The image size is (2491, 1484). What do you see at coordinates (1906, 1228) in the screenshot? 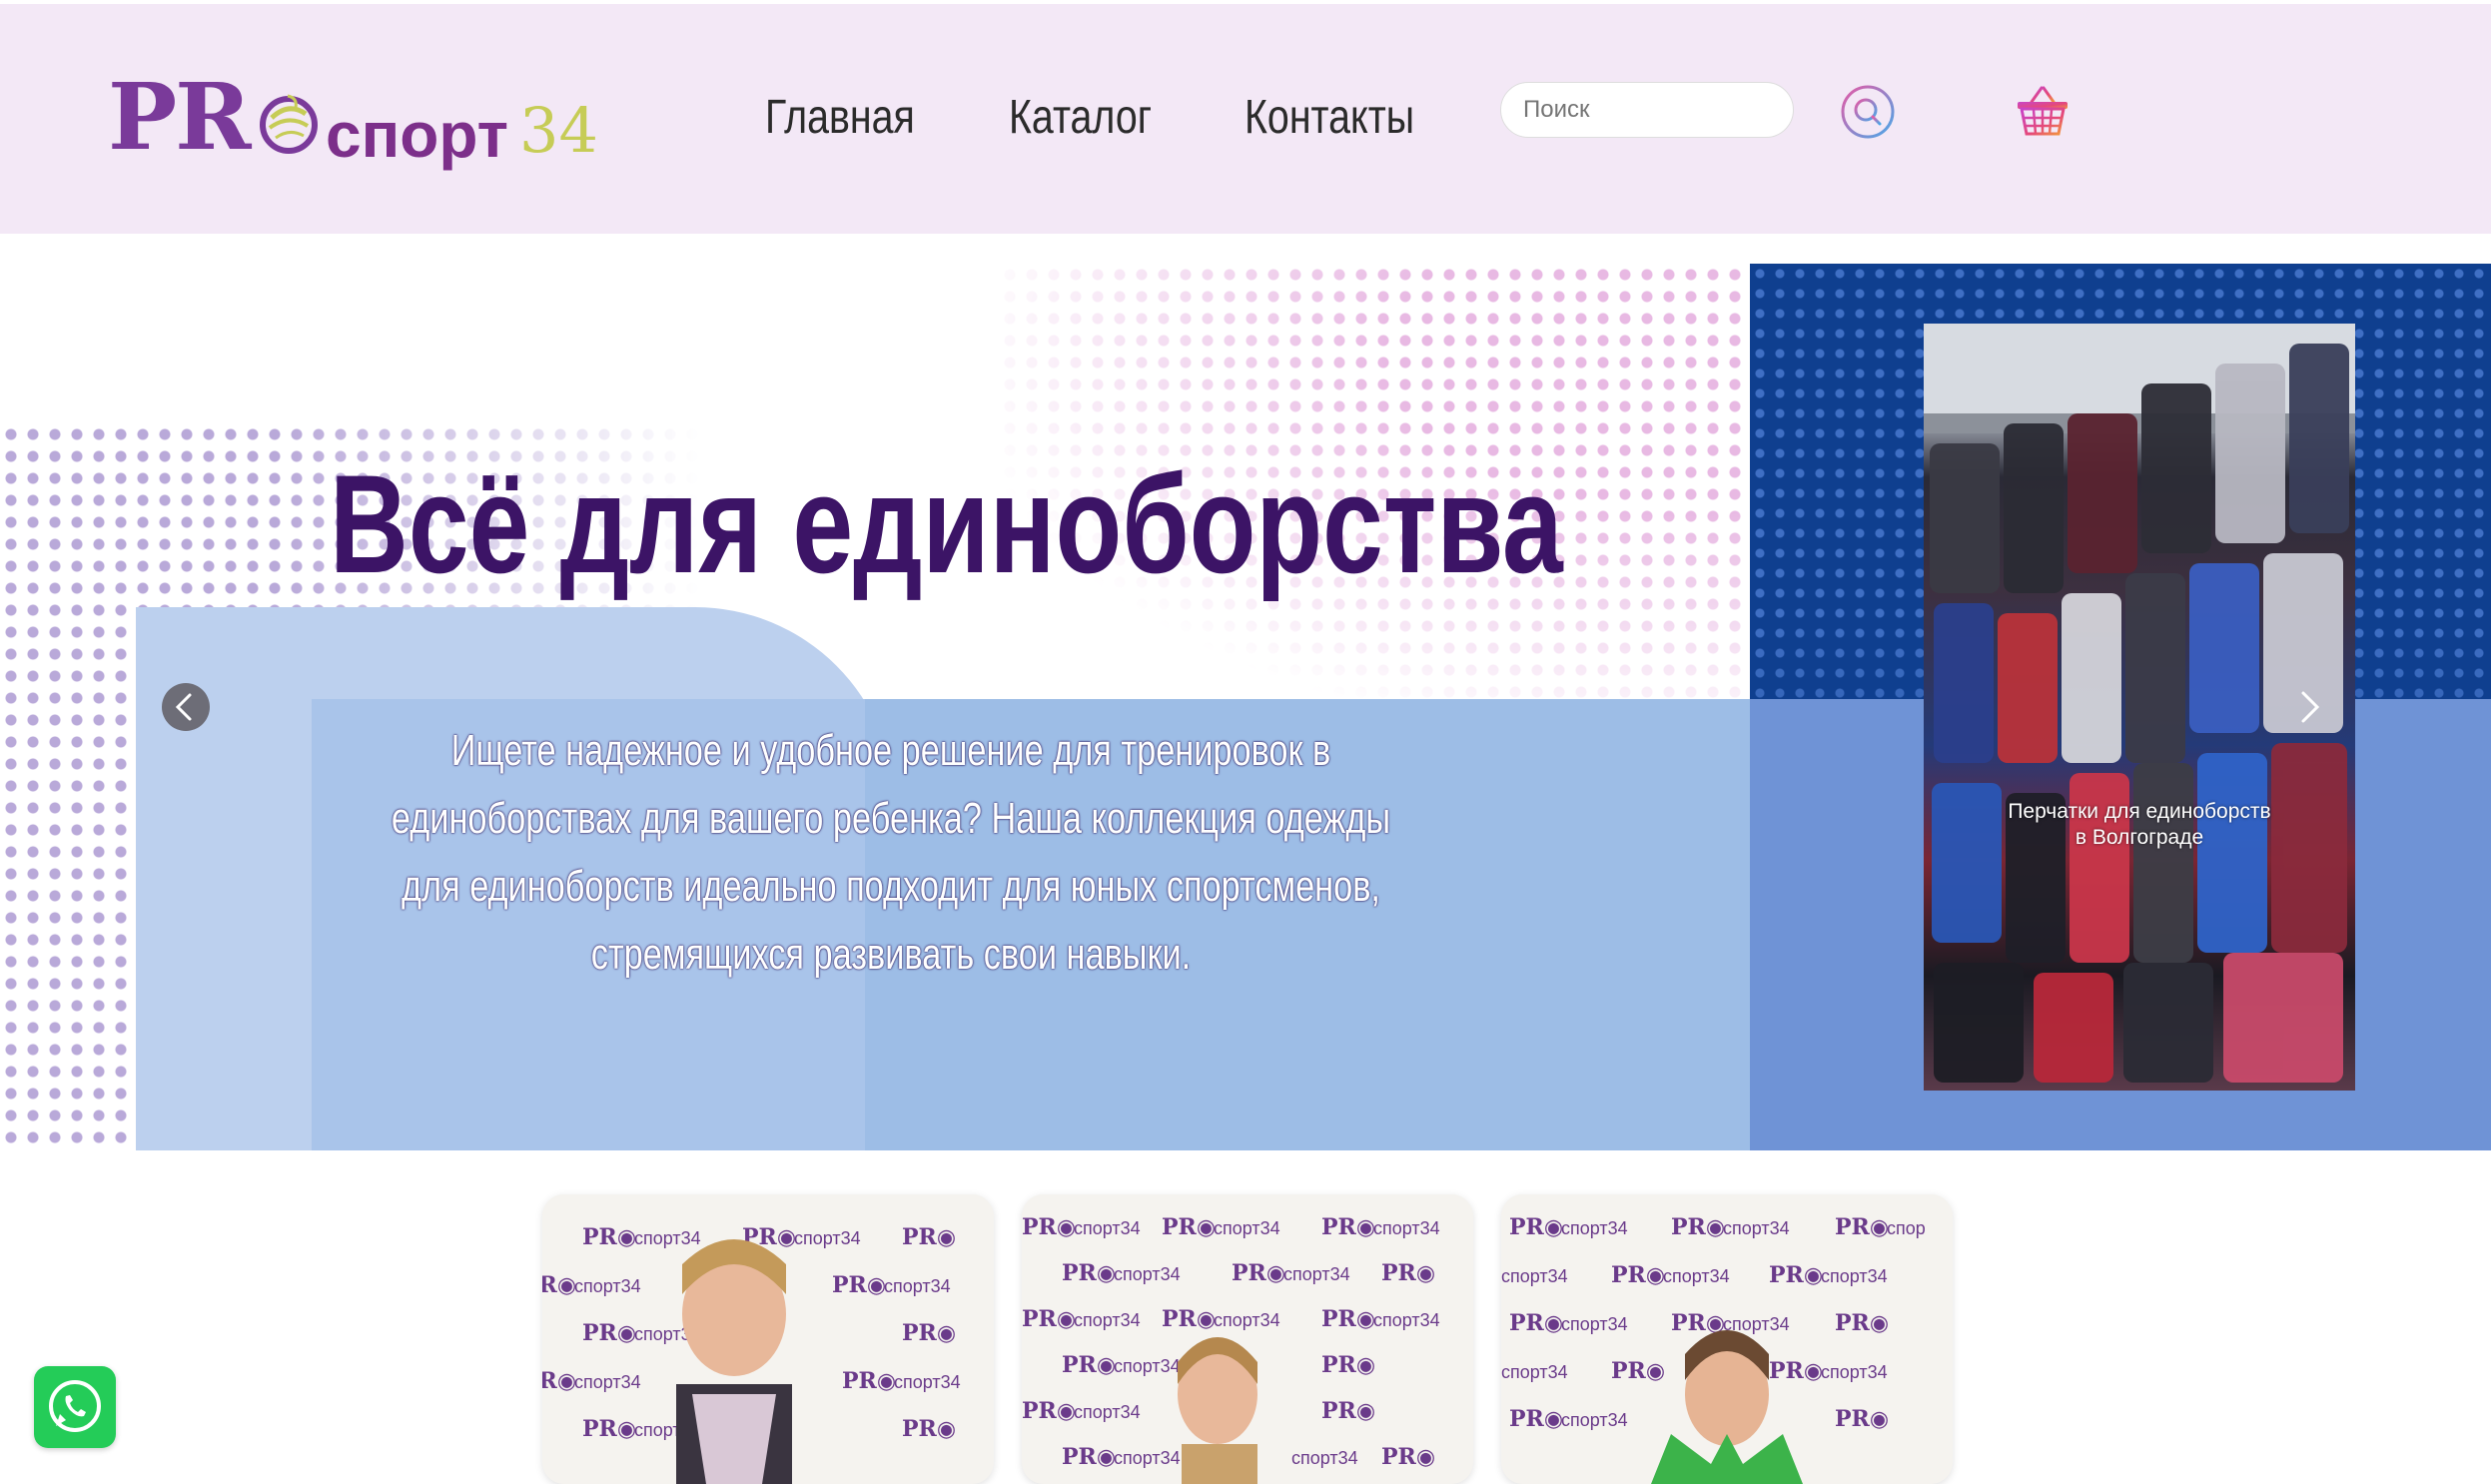
I see `svg-text: спор` at bounding box center [1906, 1228].